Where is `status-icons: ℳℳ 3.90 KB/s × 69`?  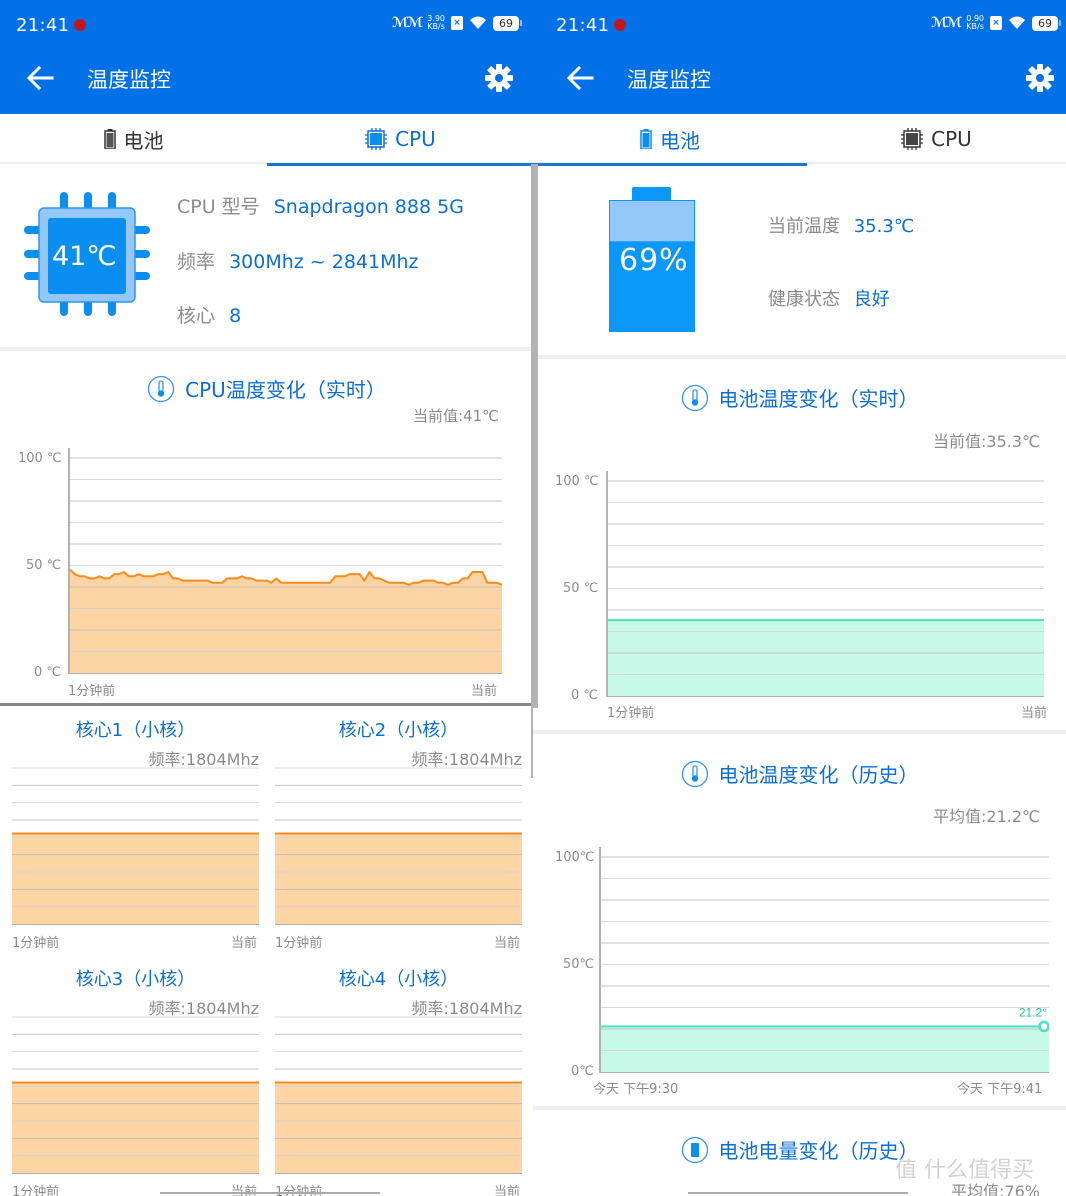
status-icons: ℳℳ 3.90 KB/s × 69 is located at coordinates (457, 23).